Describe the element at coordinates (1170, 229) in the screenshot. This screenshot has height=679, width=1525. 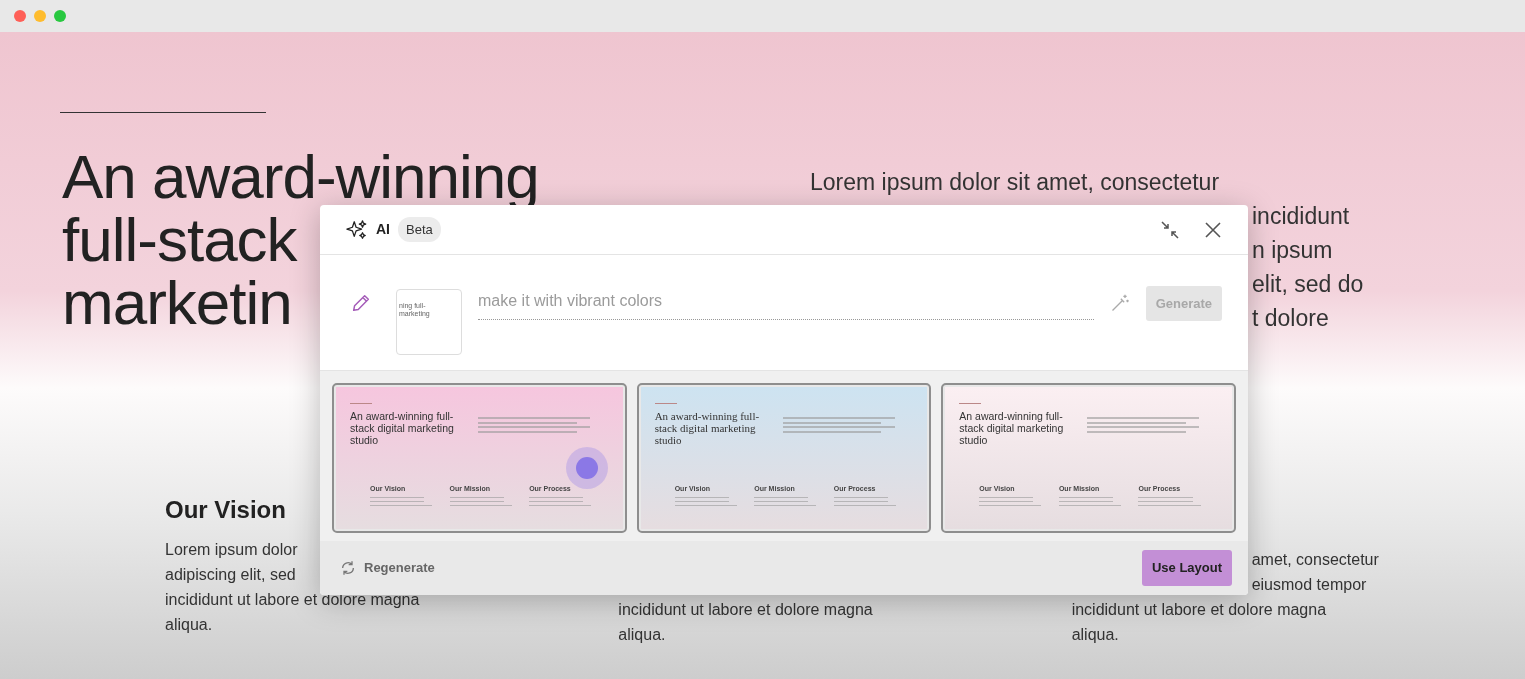
I see `collapse-icon` at that location.